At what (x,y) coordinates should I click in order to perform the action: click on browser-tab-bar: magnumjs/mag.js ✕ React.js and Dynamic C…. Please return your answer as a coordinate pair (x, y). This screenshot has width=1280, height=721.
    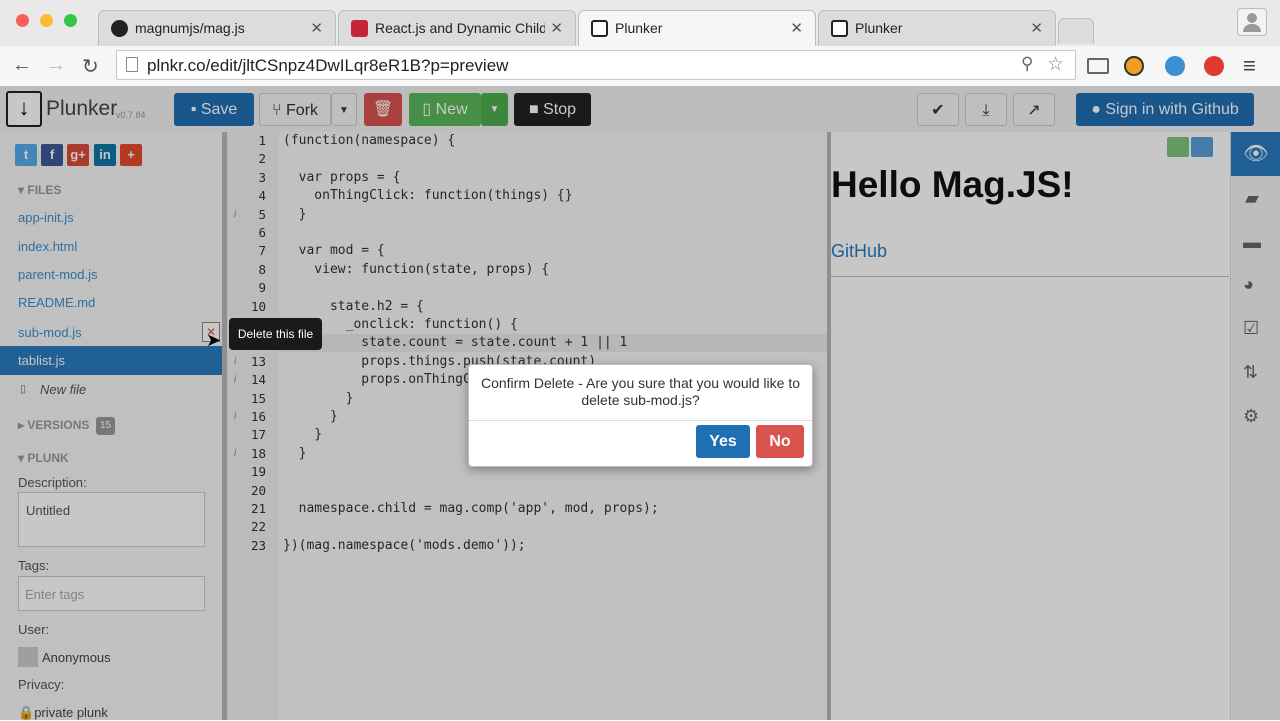
    Looking at the image, I should click on (640, 23).